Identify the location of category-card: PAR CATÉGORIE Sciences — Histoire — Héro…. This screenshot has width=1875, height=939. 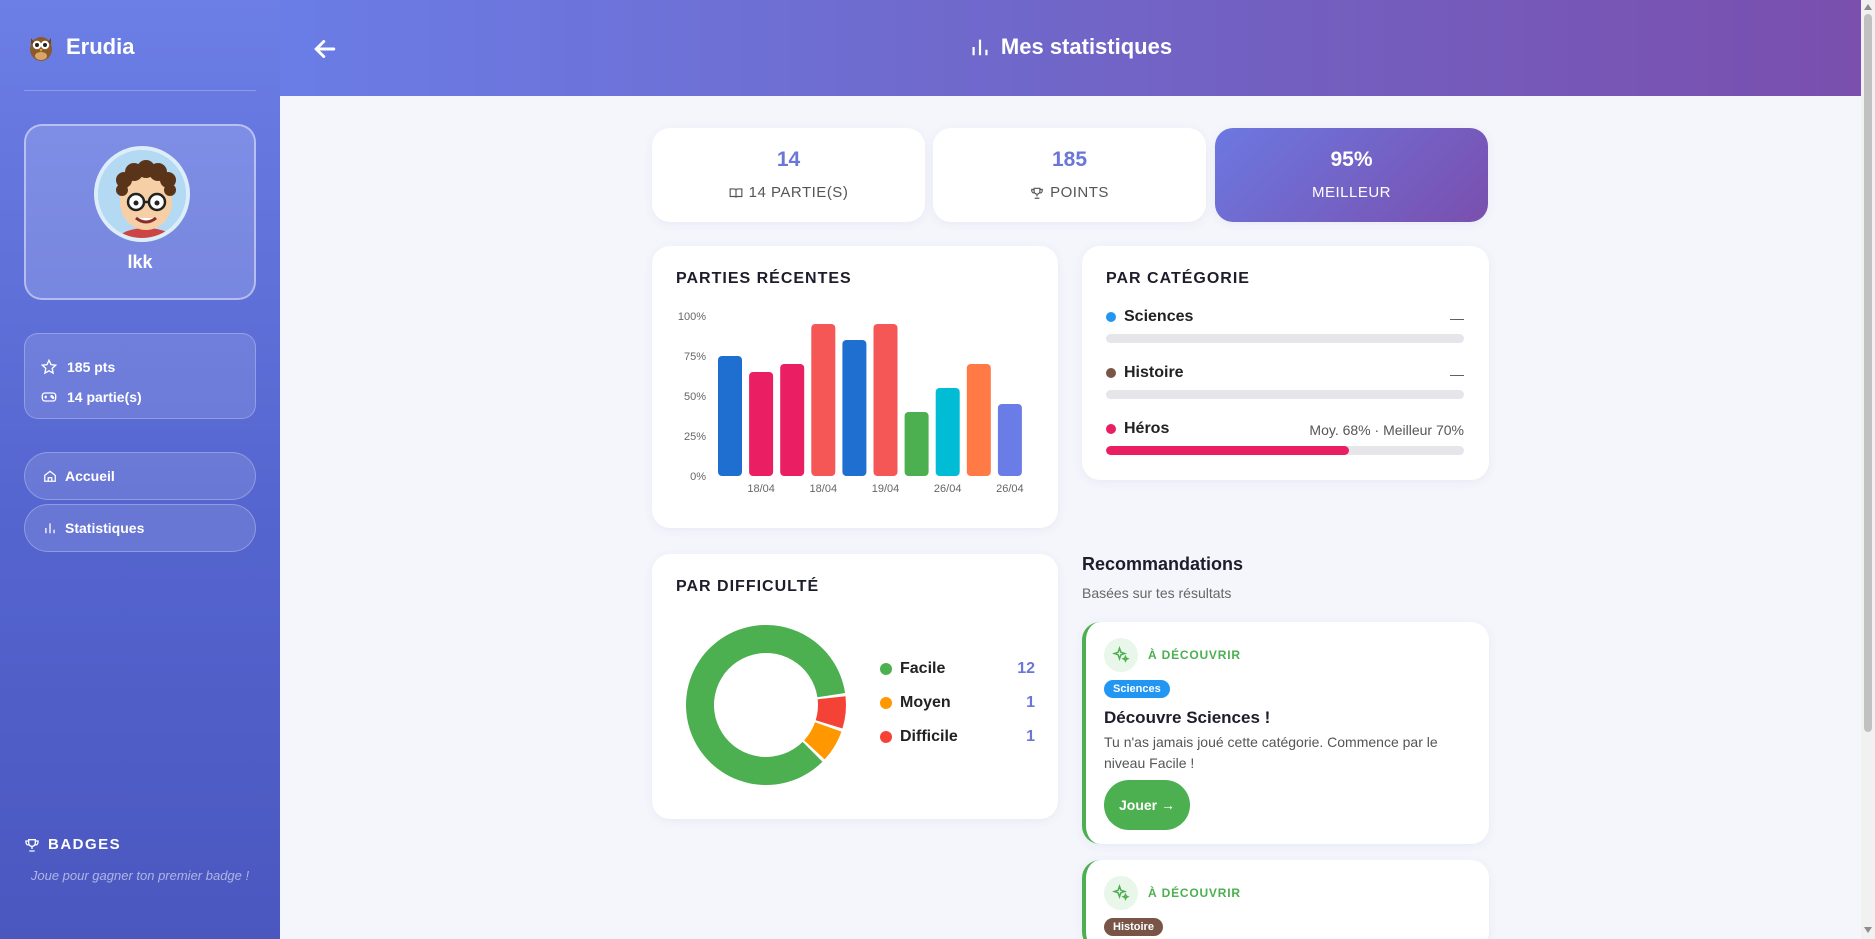
(1285, 363).